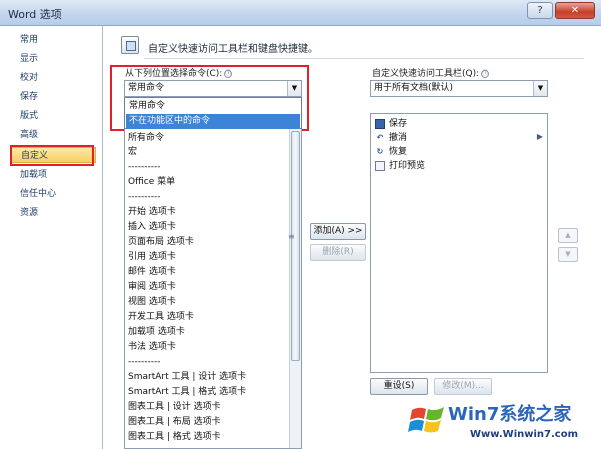 The width and height of the screenshot is (601, 449). I want to click on nav-item-display: 显示, so click(53, 59).